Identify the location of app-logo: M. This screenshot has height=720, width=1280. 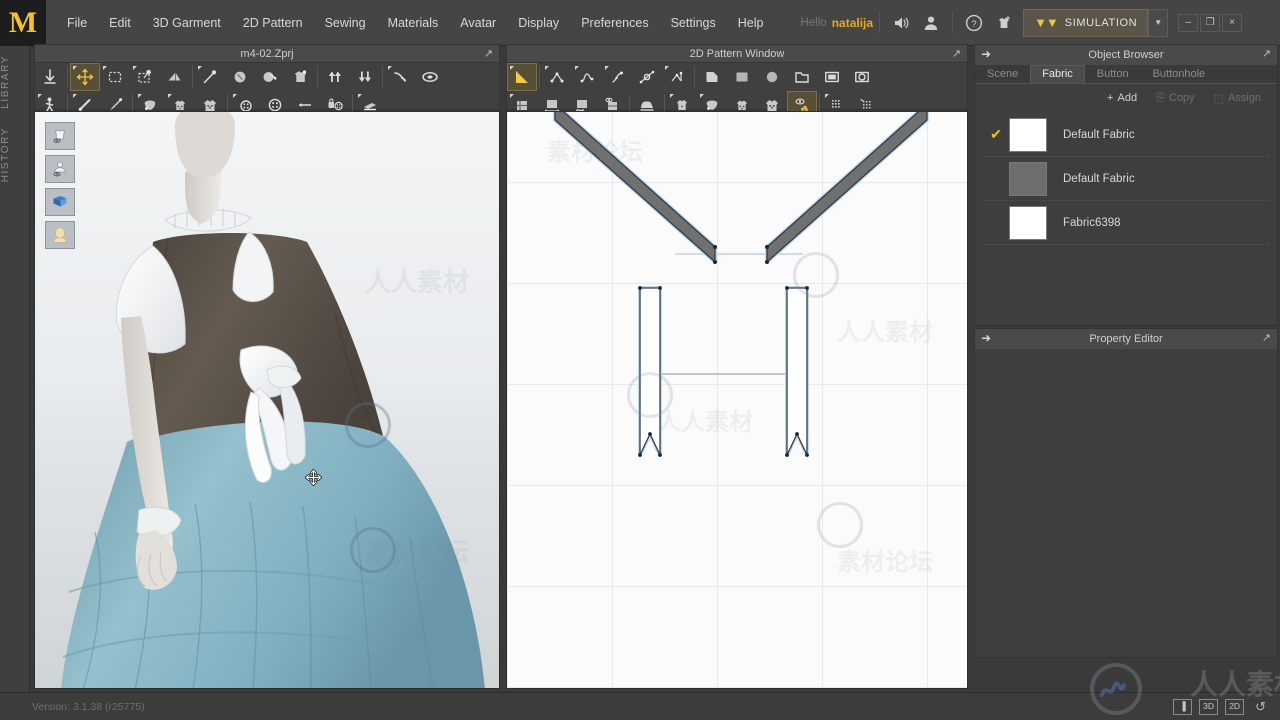
(23, 23).